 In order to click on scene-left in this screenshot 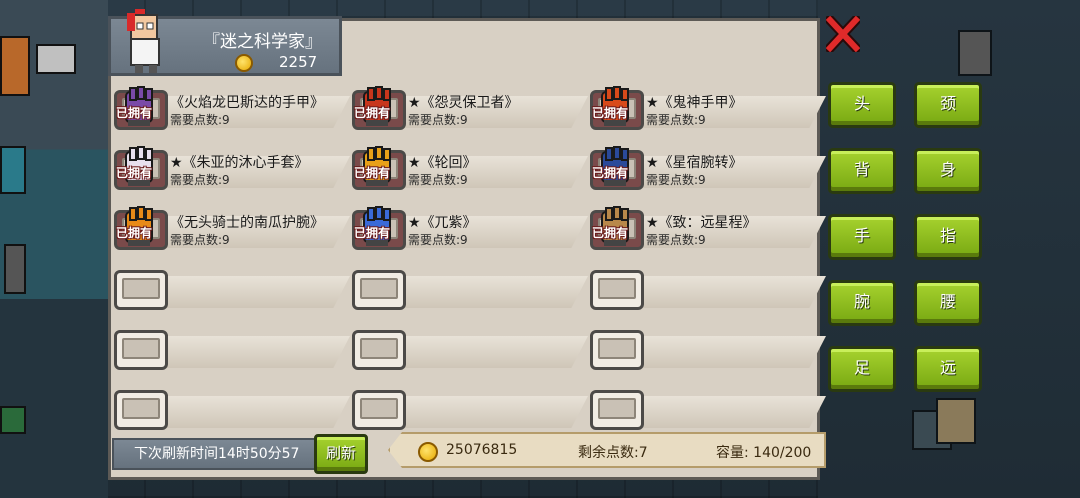, I will do `click(54, 249)`.